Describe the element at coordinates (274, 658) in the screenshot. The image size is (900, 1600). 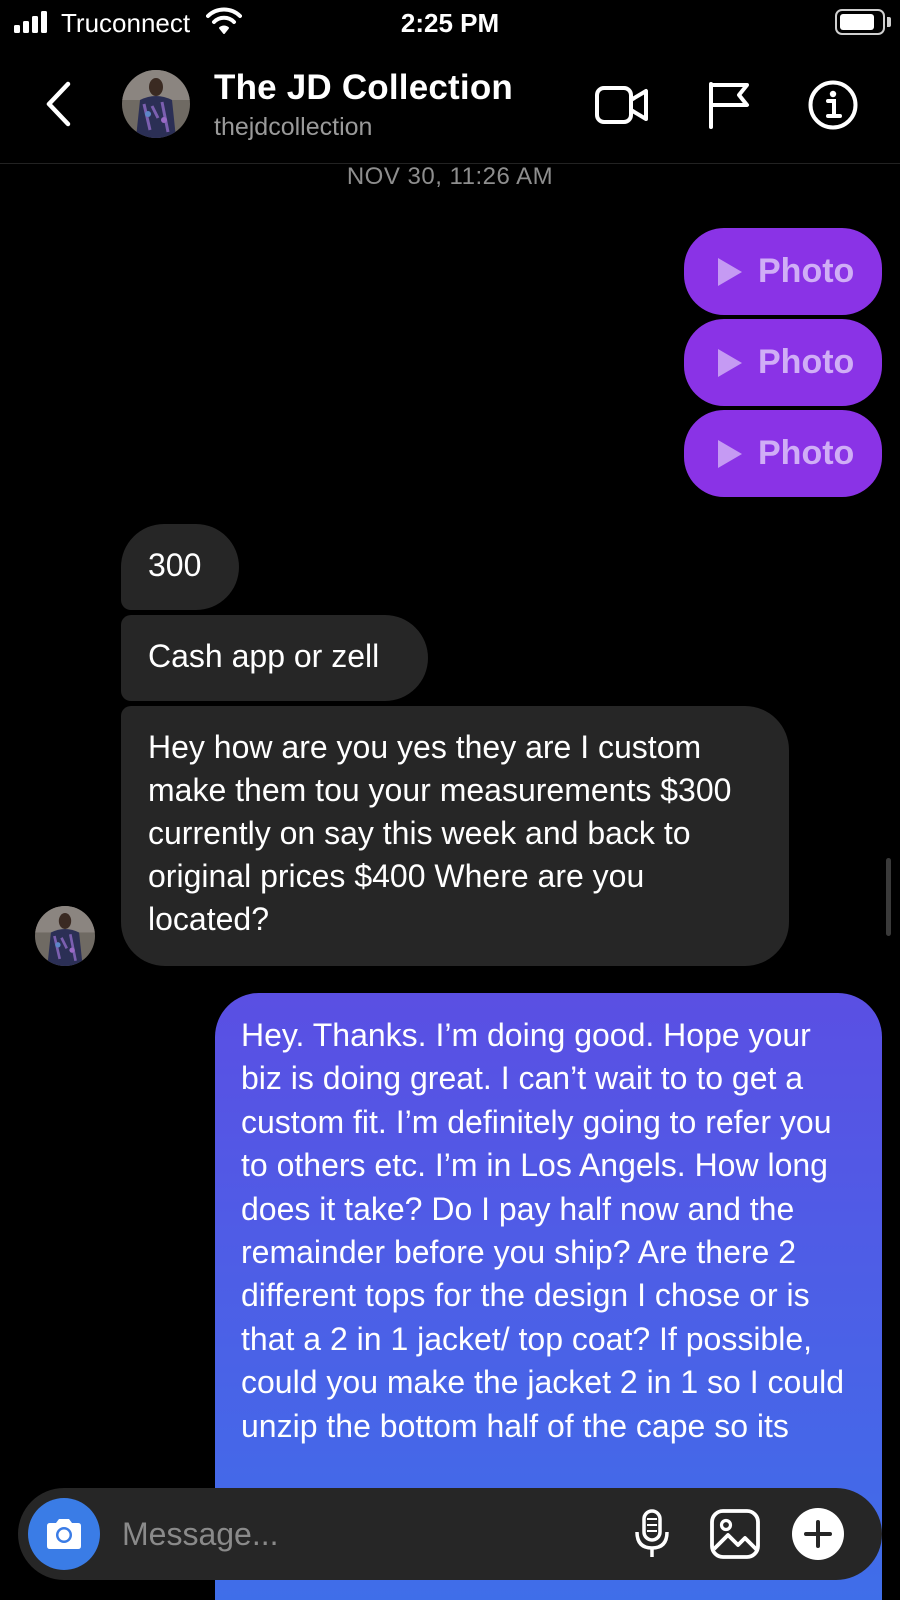
I see `received-message: Cash app or zell` at that location.